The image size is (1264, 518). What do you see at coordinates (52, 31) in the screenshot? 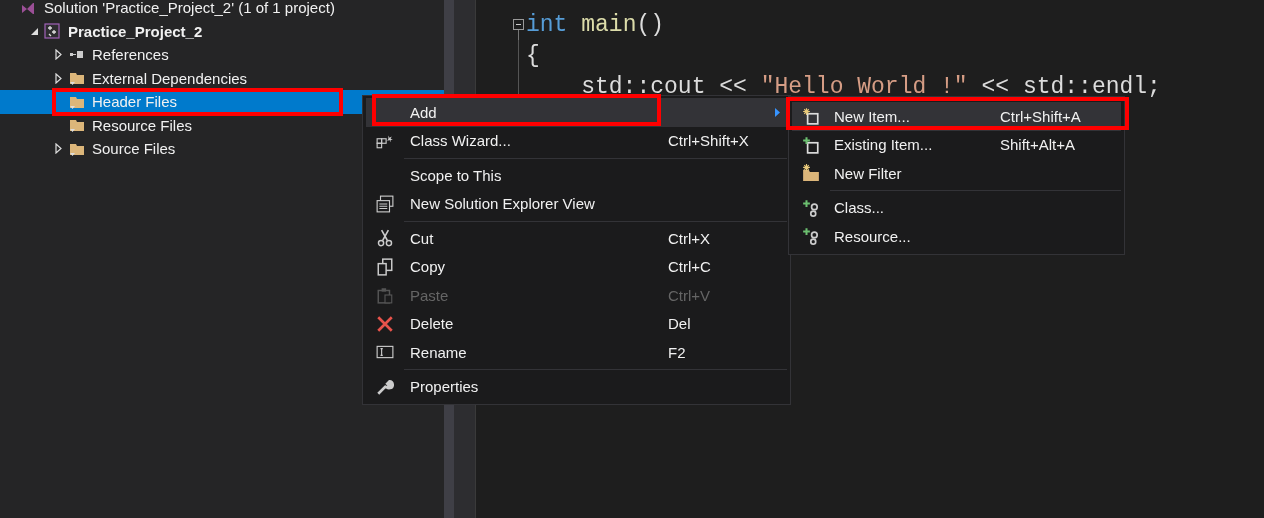
I see `project-icon` at bounding box center [52, 31].